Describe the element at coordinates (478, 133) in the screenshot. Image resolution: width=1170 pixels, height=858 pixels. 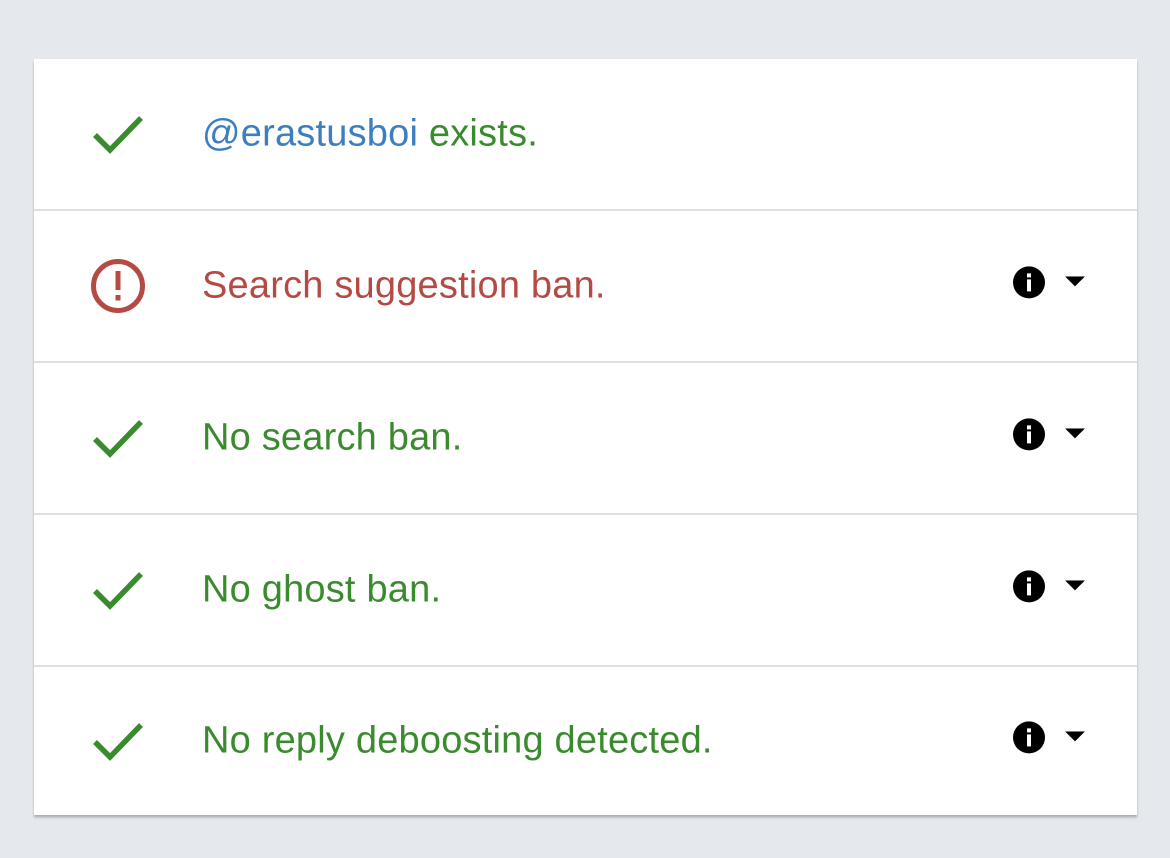
I see `result-text-suffix: exists.` at that location.